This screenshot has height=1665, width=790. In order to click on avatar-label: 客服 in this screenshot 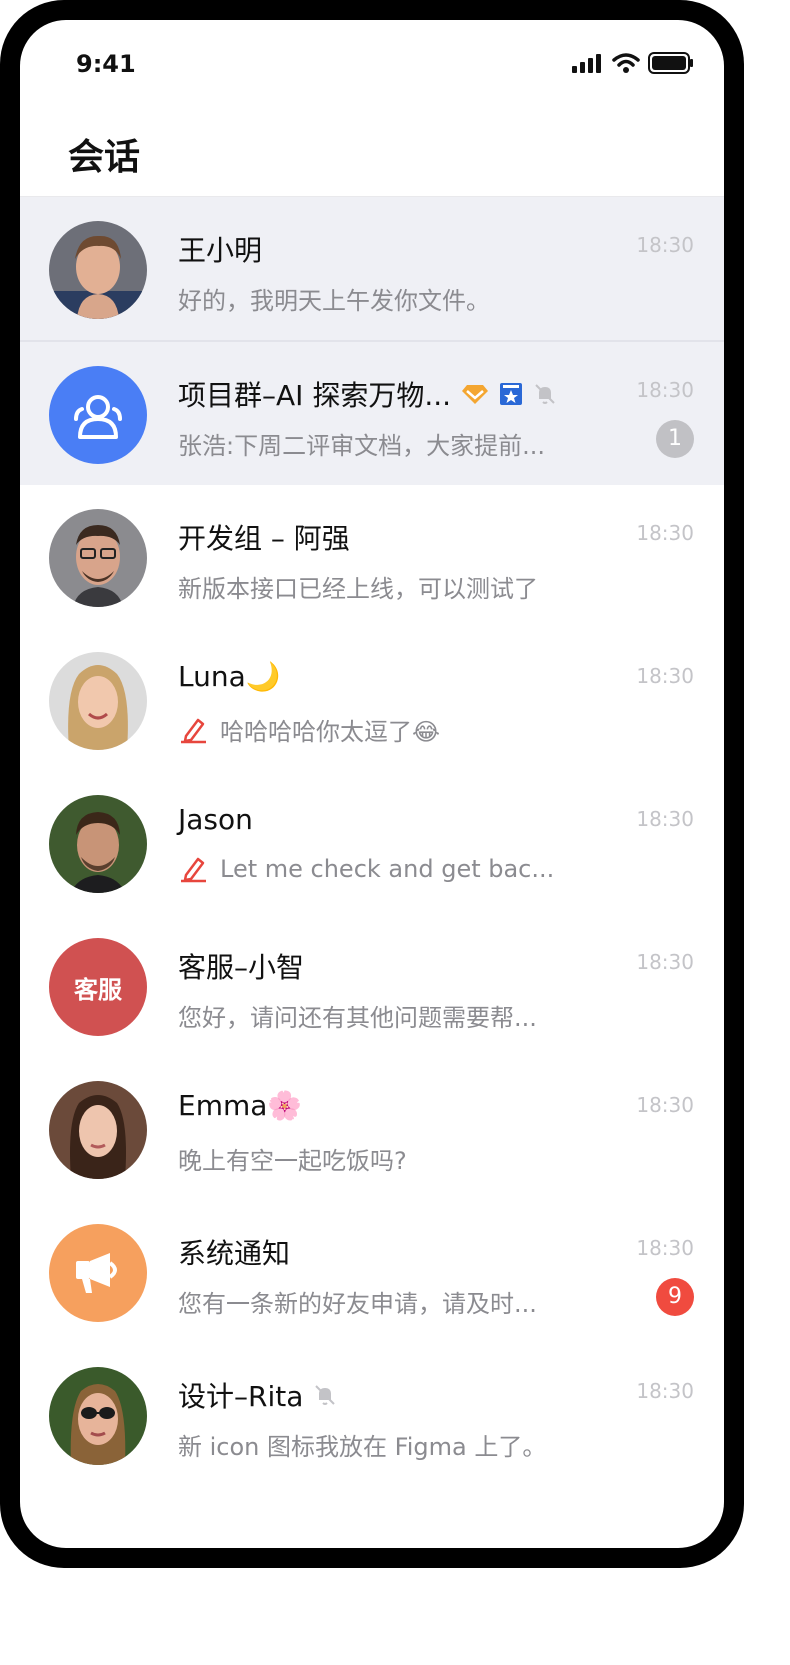, I will do `click(98, 989)`.